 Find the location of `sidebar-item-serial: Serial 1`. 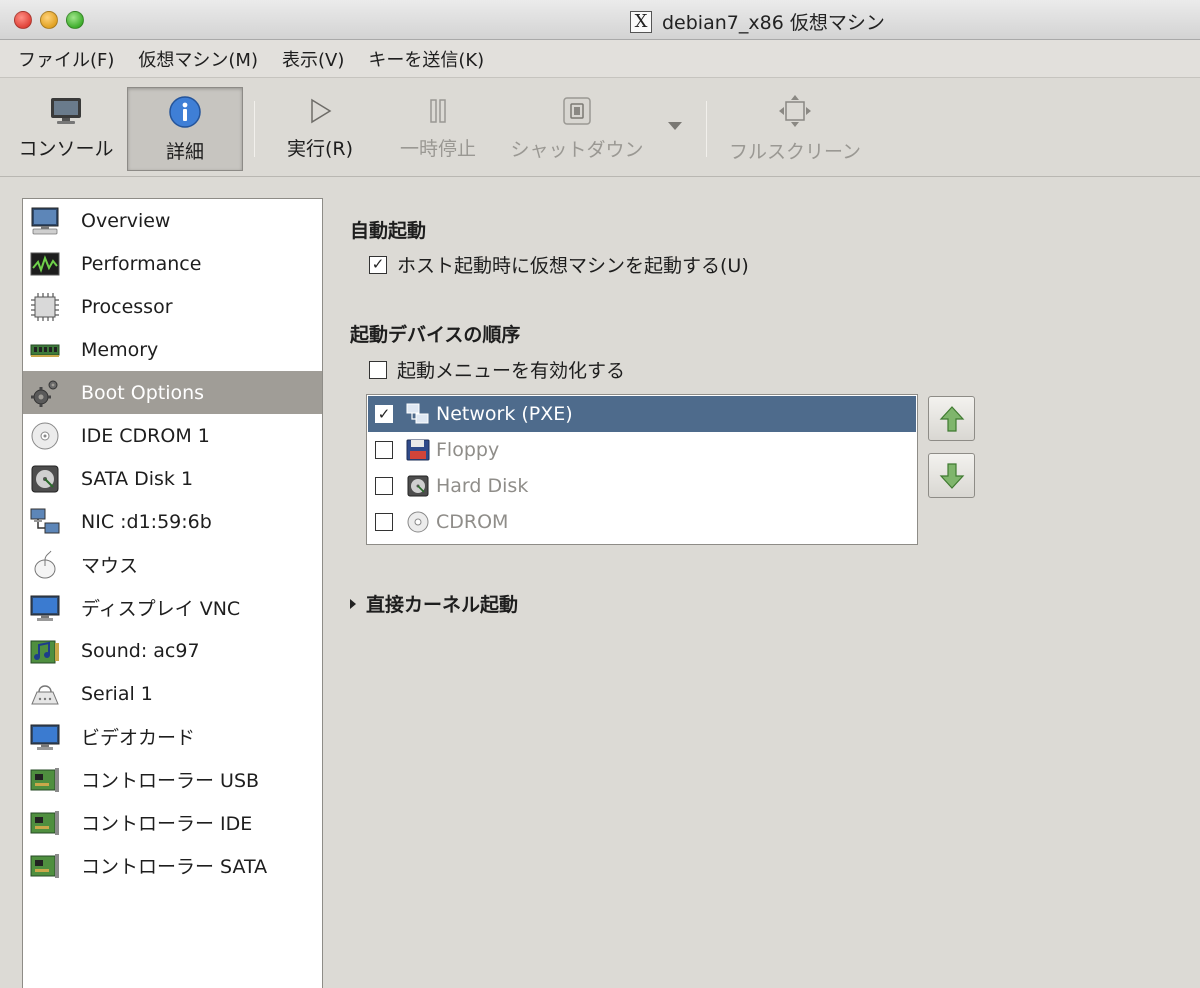

sidebar-item-serial: Serial 1 is located at coordinates (172, 693).